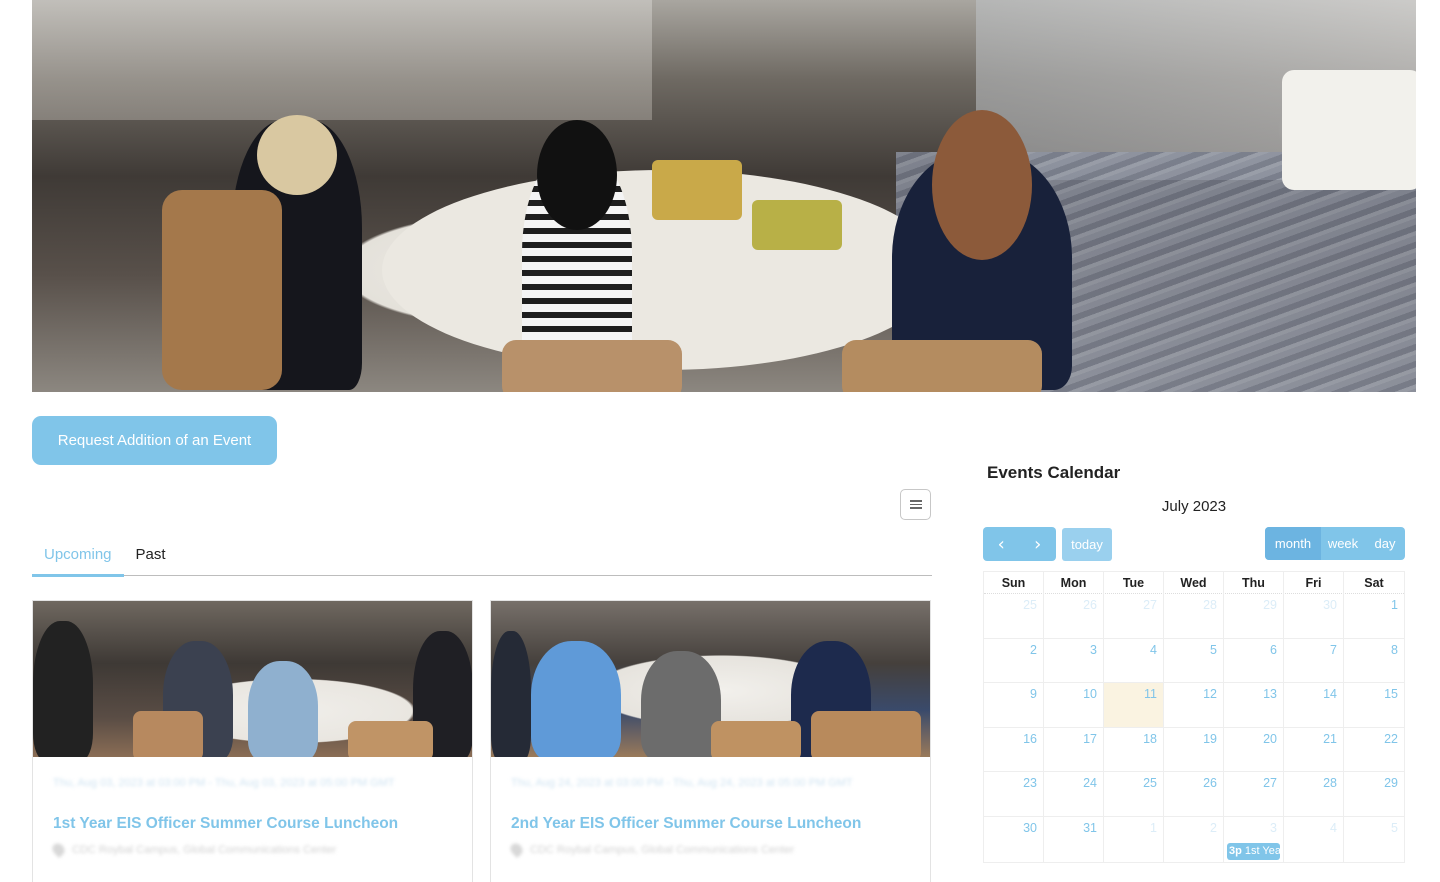 Image resolution: width=1440 pixels, height=882 pixels. What do you see at coordinates (1134, 749) in the screenshot?
I see `calendar-day: 18` at bounding box center [1134, 749].